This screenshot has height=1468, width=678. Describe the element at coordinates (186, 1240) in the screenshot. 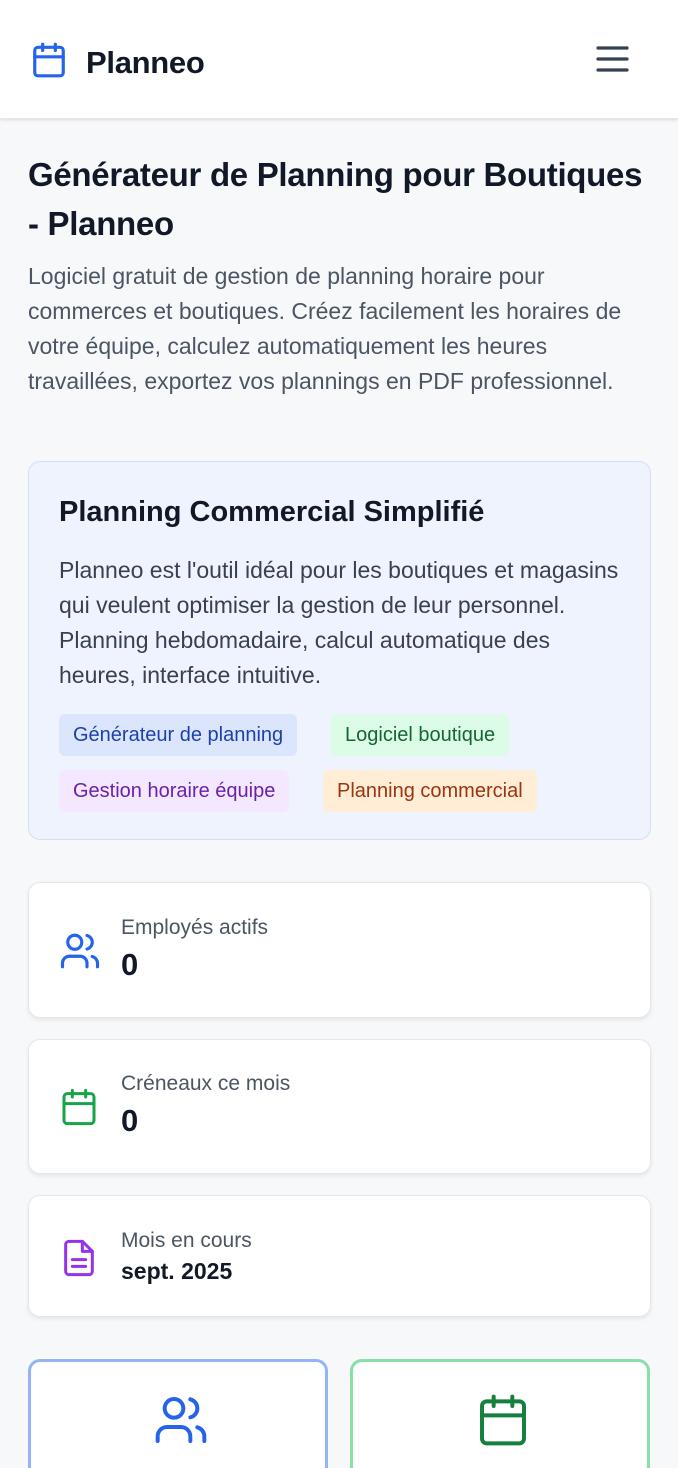

I see `stat-label: Mois en cours` at that location.